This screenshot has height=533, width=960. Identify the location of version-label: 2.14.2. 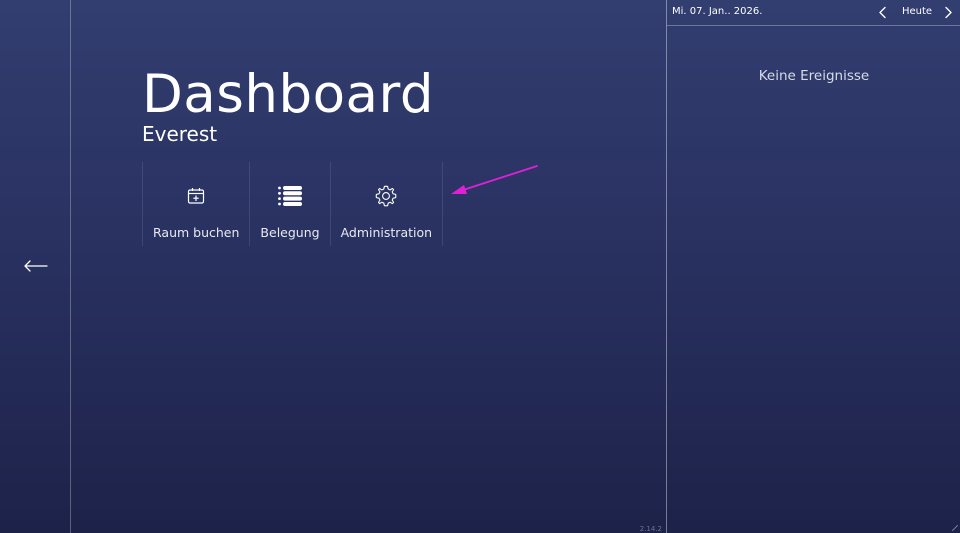
(650, 529).